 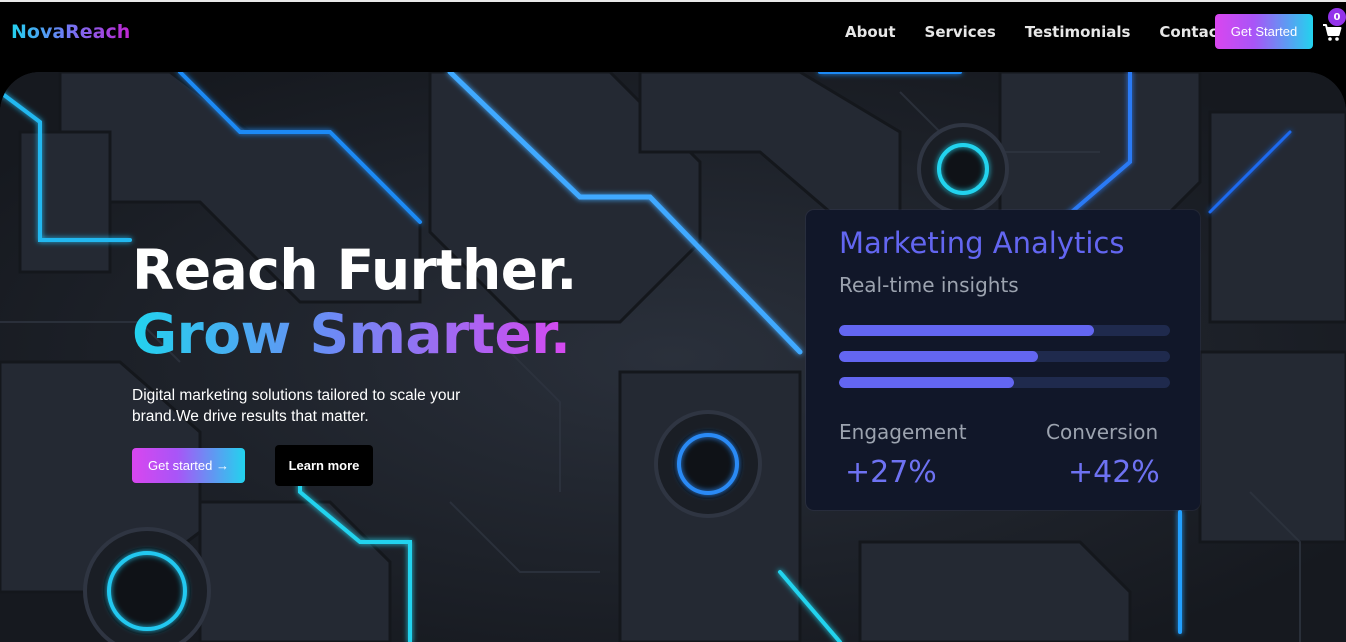 I want to click on get-started-nav-button: Get Started, so click(x=1264, y=31).